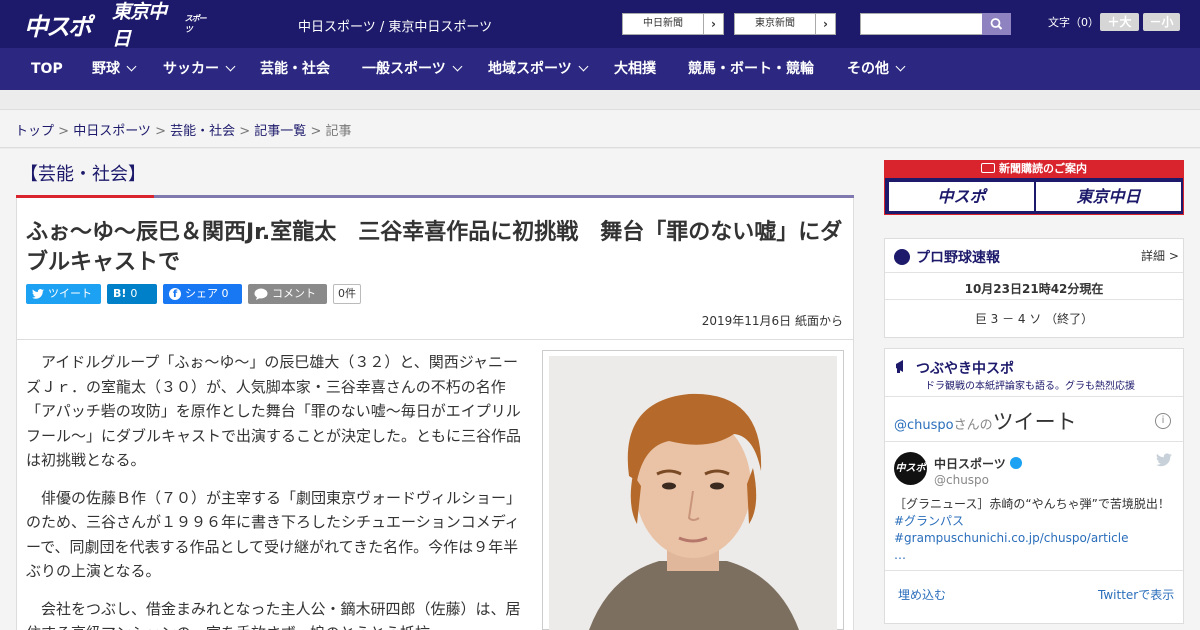 The width and height of the screenshot is (1200, 630). I want to click on info-icon: i, so click(1163, 421).